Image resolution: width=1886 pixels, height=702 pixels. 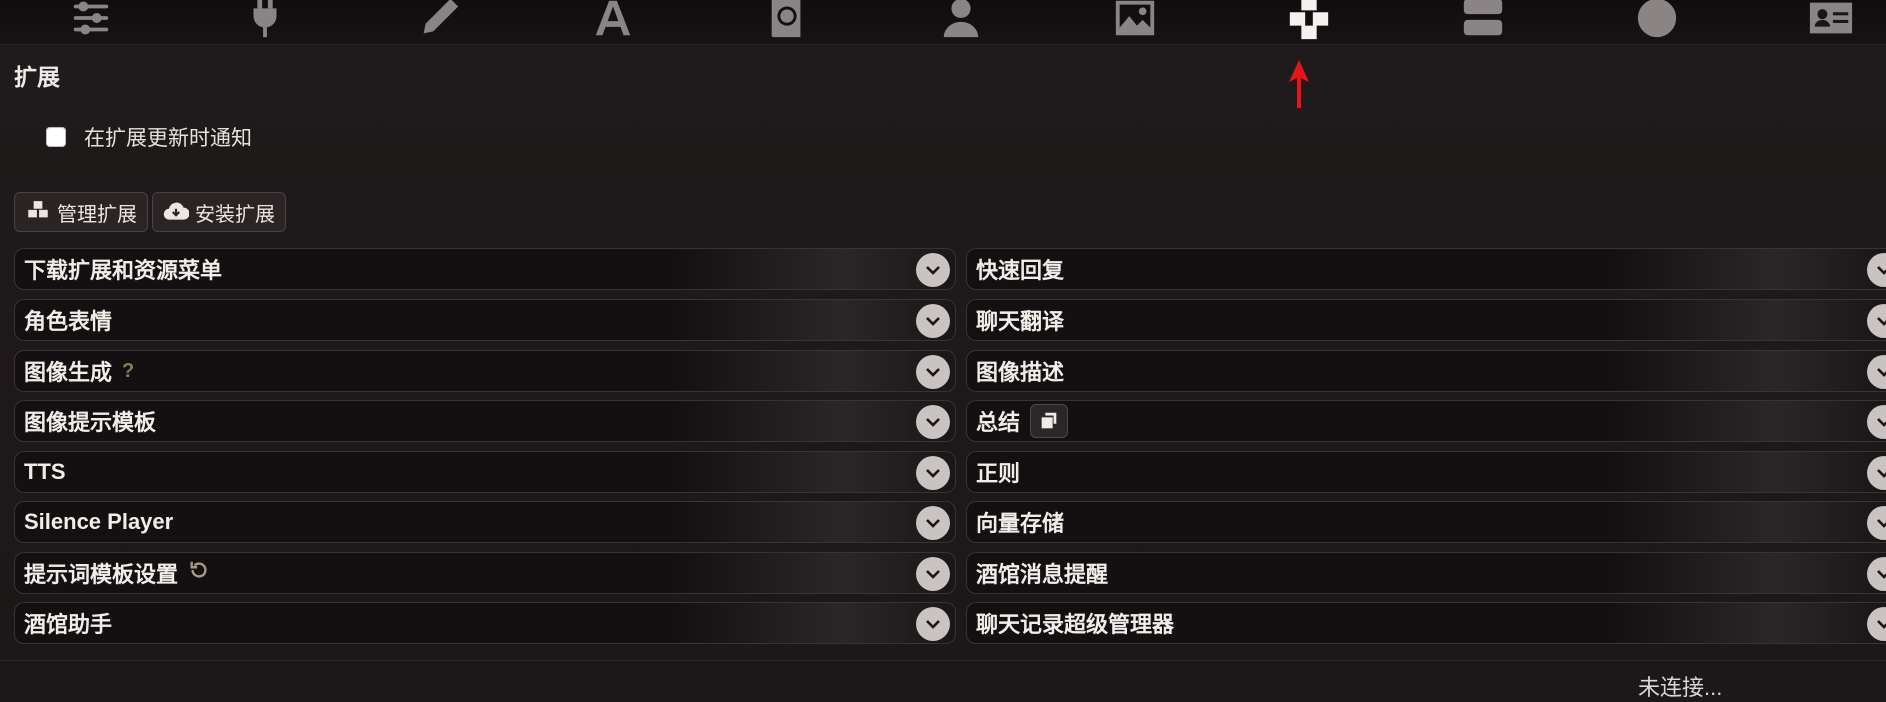 I want to click on pencil-icon, so click(x=439, y=21).